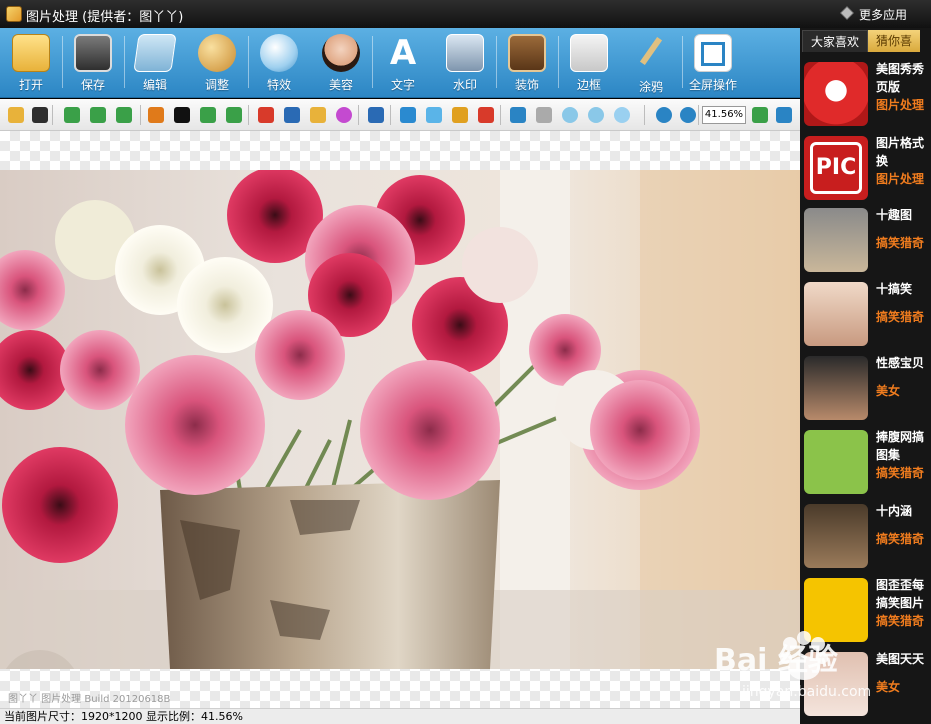  I want to click on redo-icon, so click(98, 115).